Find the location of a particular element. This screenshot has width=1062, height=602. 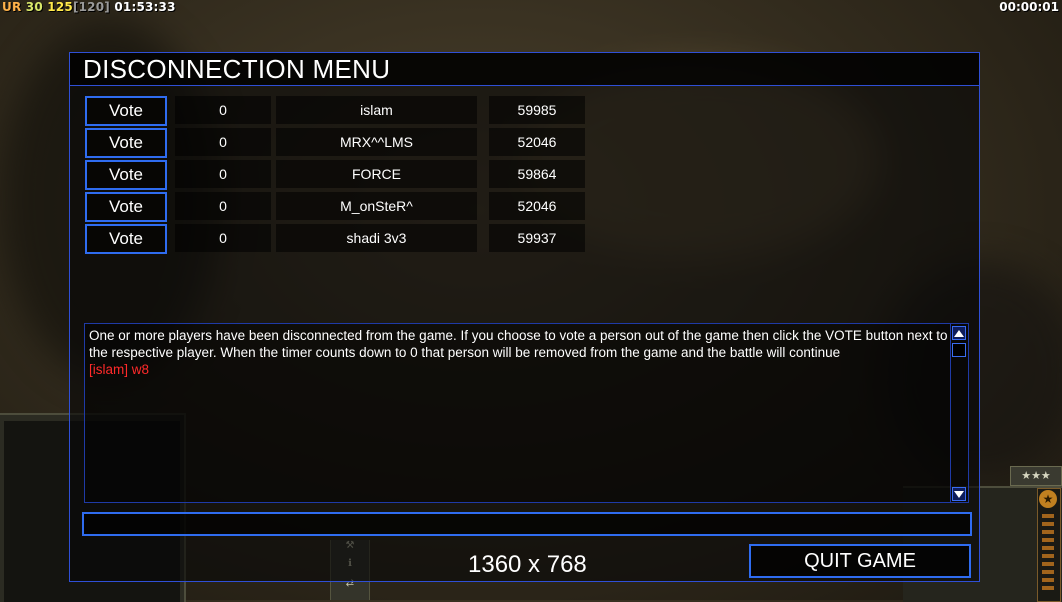

dialog-title-bar: DISCONNECTION MENU is located at coordinates (524, 69).